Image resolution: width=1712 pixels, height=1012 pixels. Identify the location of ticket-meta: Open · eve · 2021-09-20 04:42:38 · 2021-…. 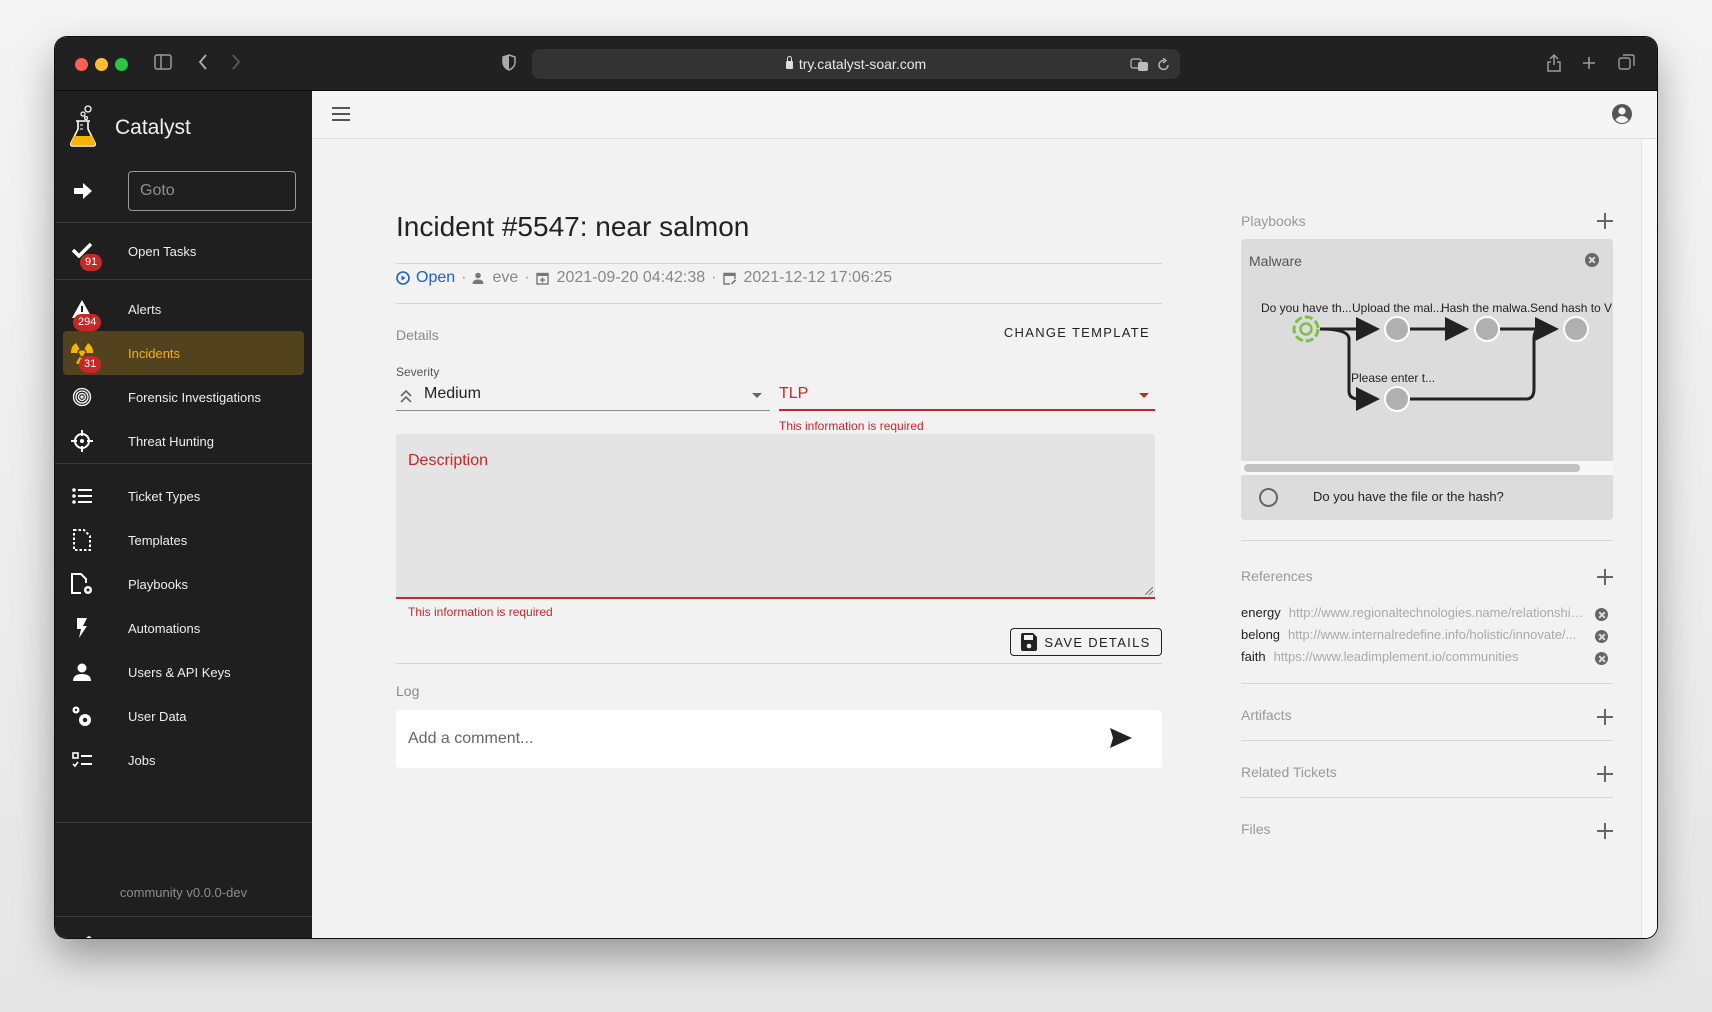
(644, 278).